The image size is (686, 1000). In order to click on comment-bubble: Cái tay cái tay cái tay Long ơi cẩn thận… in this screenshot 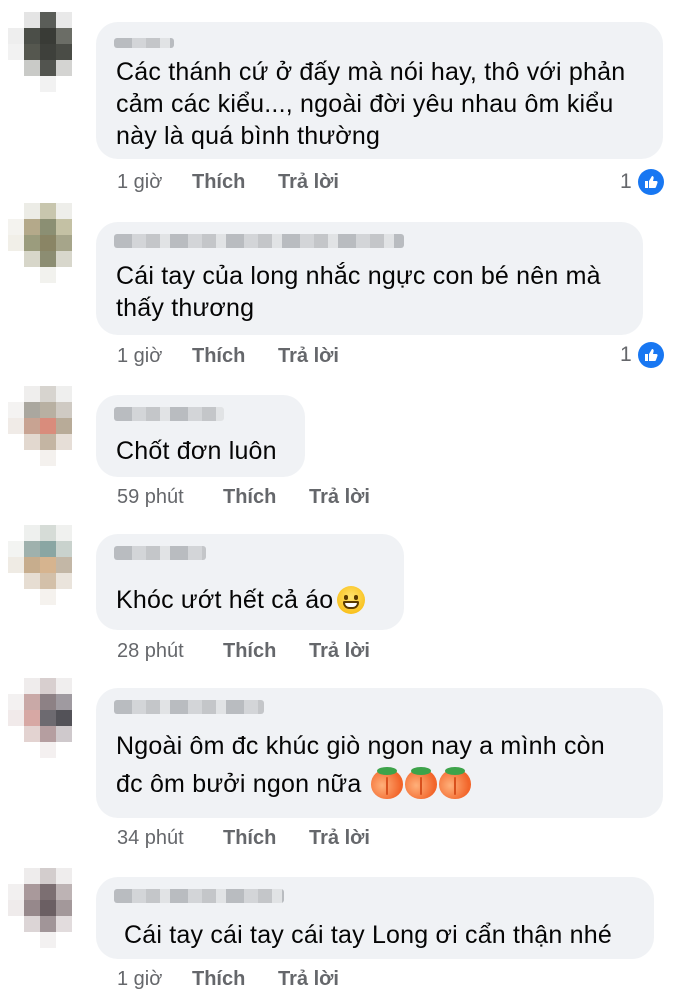, I will do `click(375, 918)`.